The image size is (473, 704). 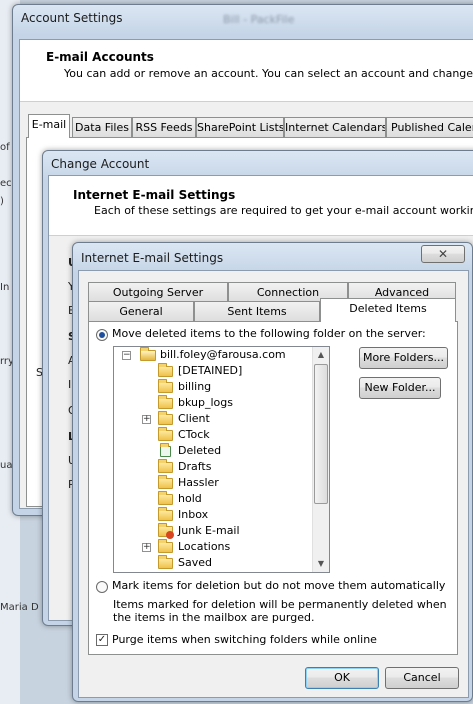 I want to click on tree-item-label: bkup_logs, so click(x=205, y=402).